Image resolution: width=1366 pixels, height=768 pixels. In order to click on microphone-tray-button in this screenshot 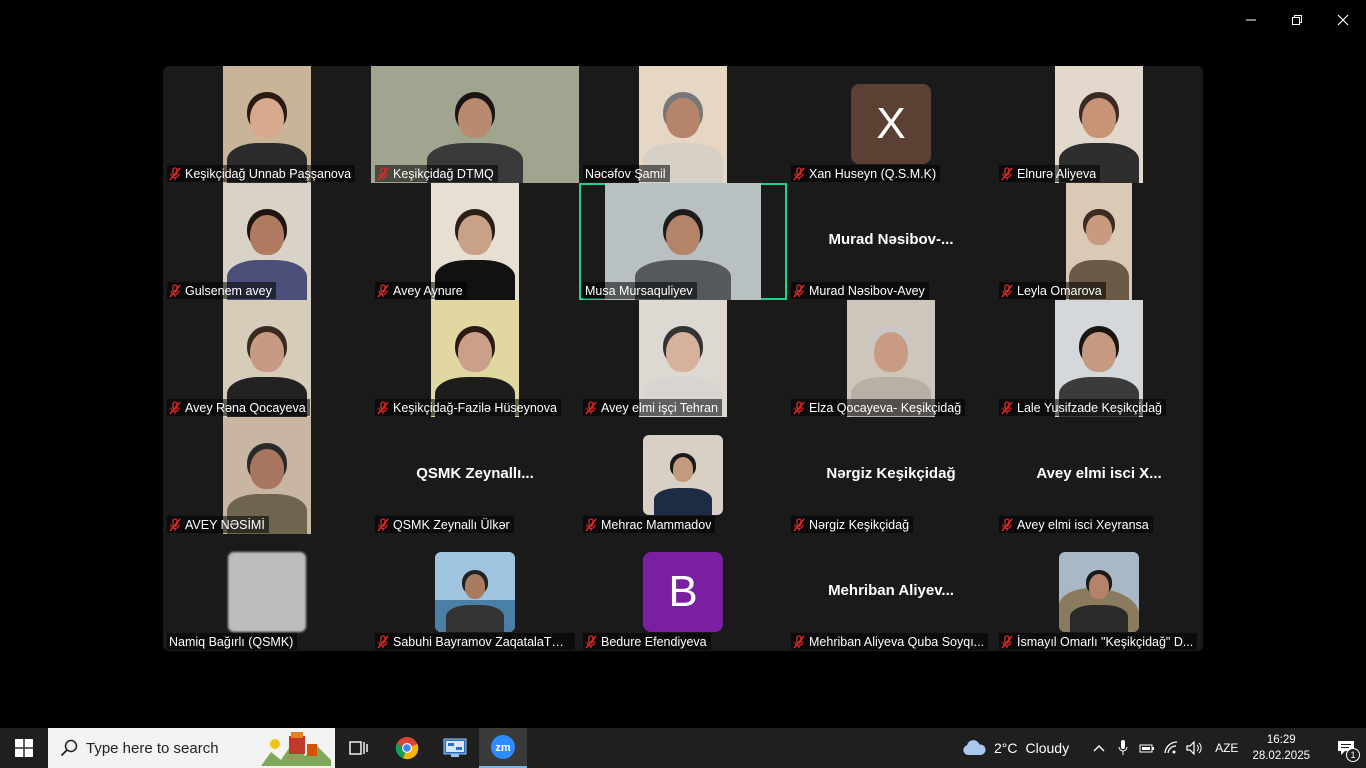, I will do `click(1123, 748)`.